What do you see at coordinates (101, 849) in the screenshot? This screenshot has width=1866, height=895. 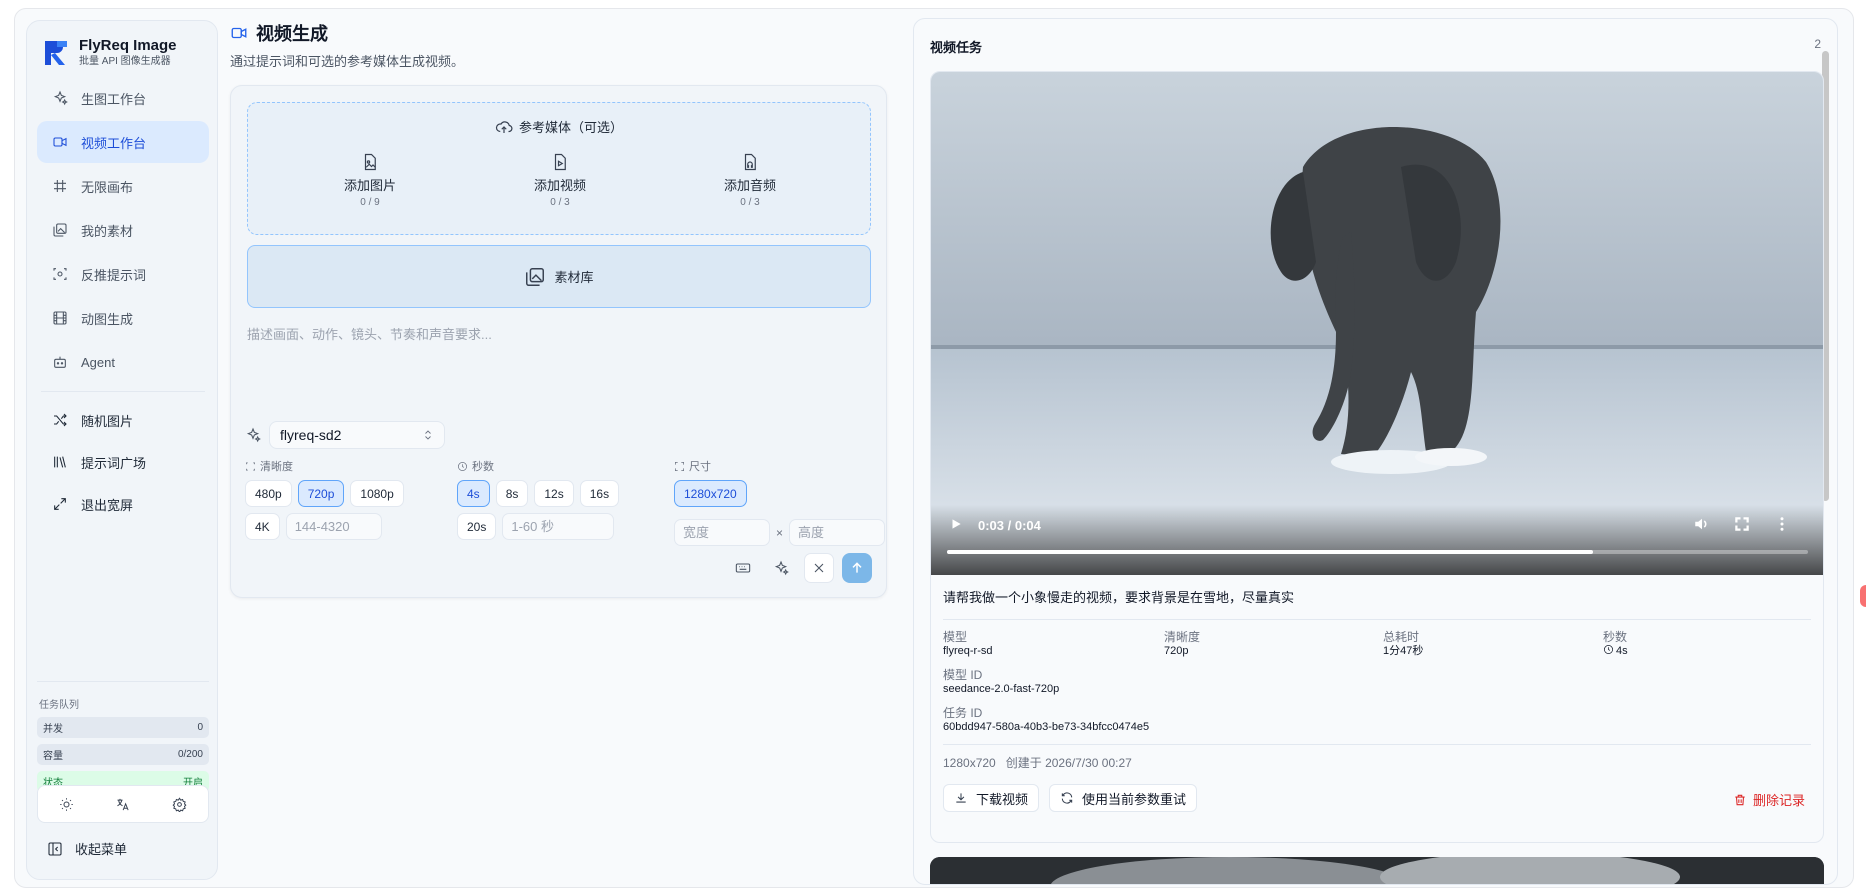 I see `collapse-menu-label: 收起菜单` at bounding box center [101, 849].